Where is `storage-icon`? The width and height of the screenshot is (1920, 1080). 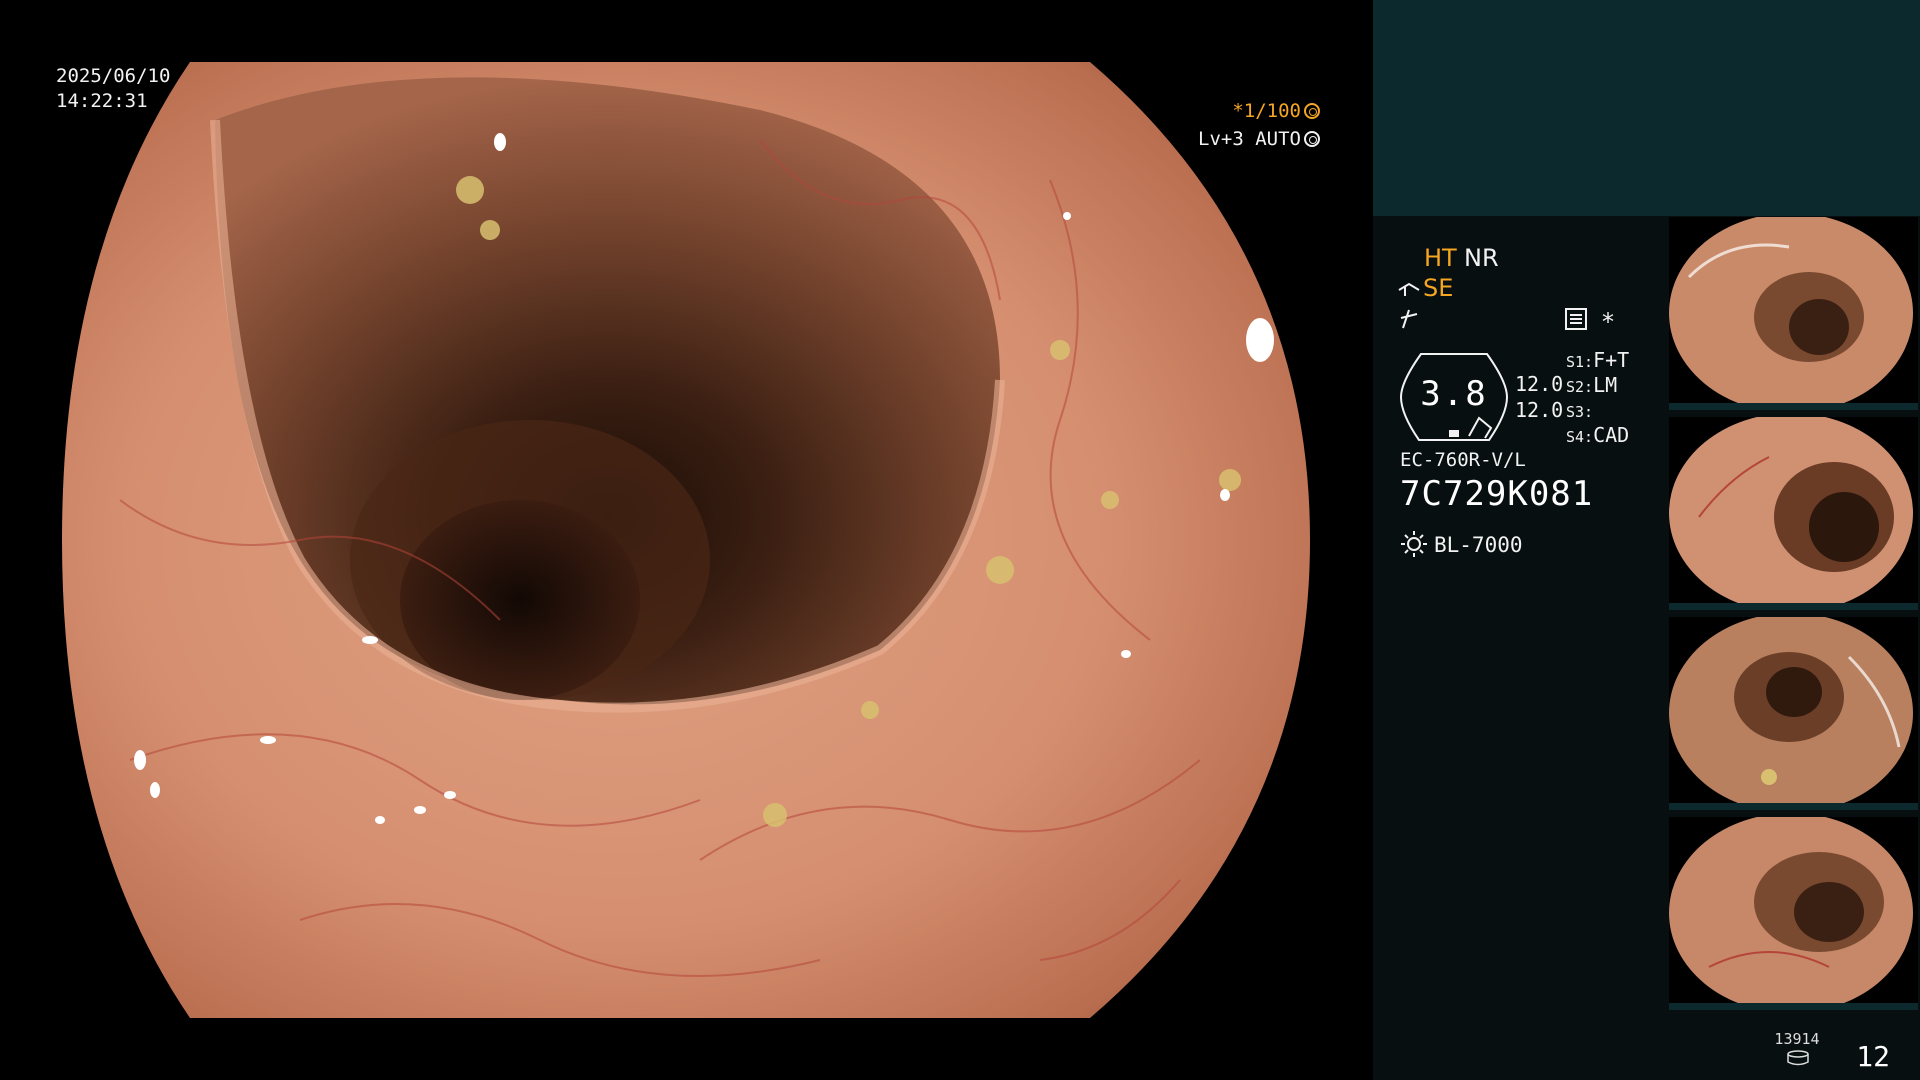
storage-icon is located at coordinates (1798, 1058).